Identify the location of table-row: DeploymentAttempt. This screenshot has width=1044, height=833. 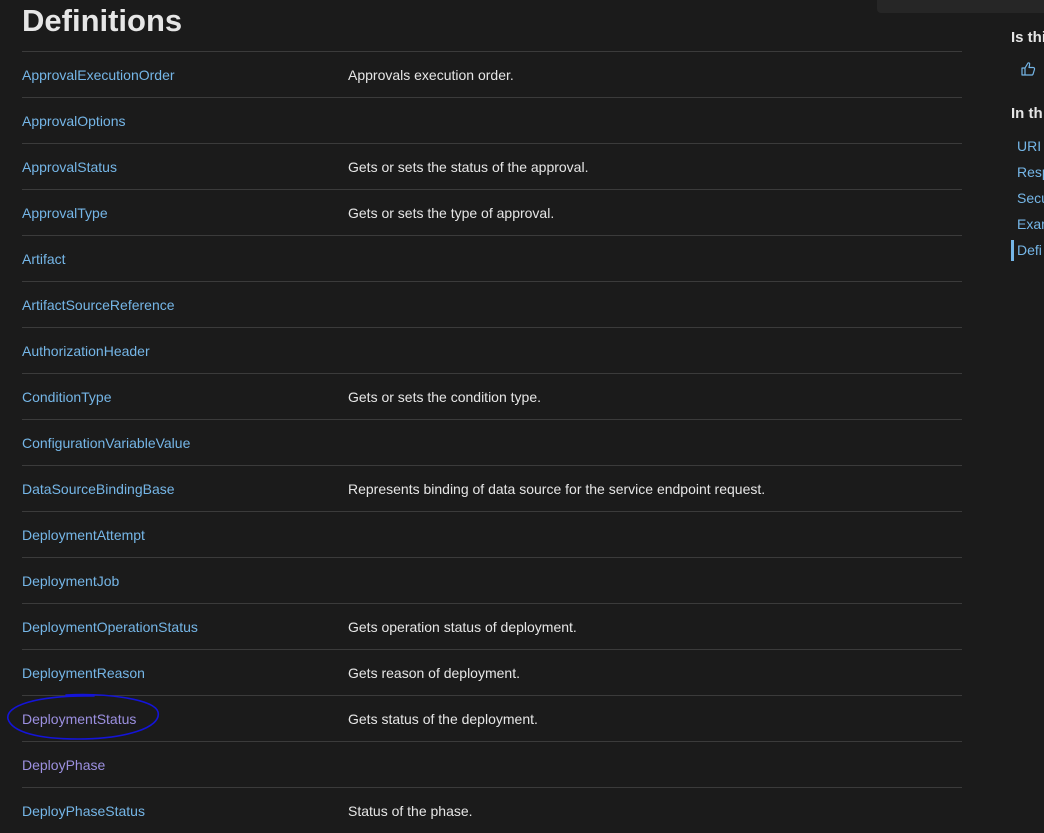
(492, 534).